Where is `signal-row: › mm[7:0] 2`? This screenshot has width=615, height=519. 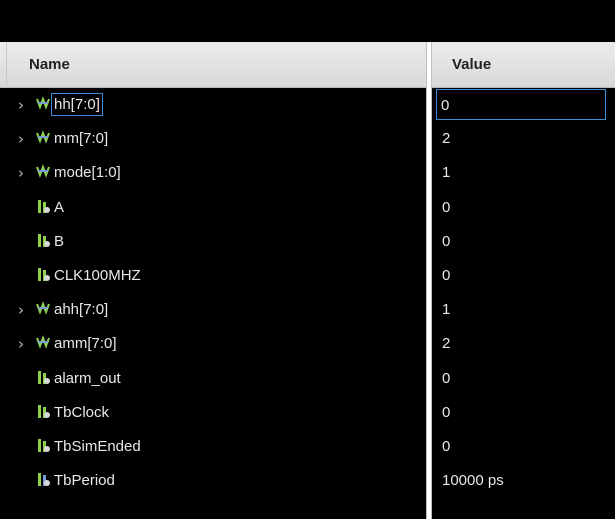
signal-row: › mm[7:0] 2 is located at coordinates (307, 139).